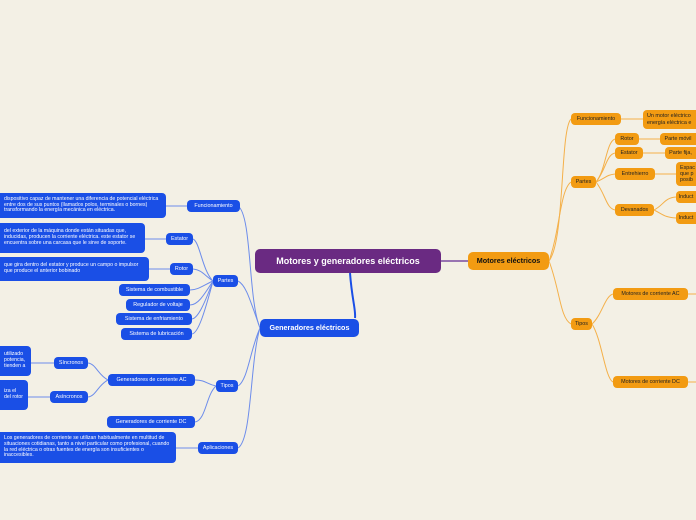 The height and width of the screenshot is (520, 696). What do you see at coordinates (151, 380) in the screenshot?
I see `gen-ac-node: Generadores de corriente AC` at bounding box center [151, 380].